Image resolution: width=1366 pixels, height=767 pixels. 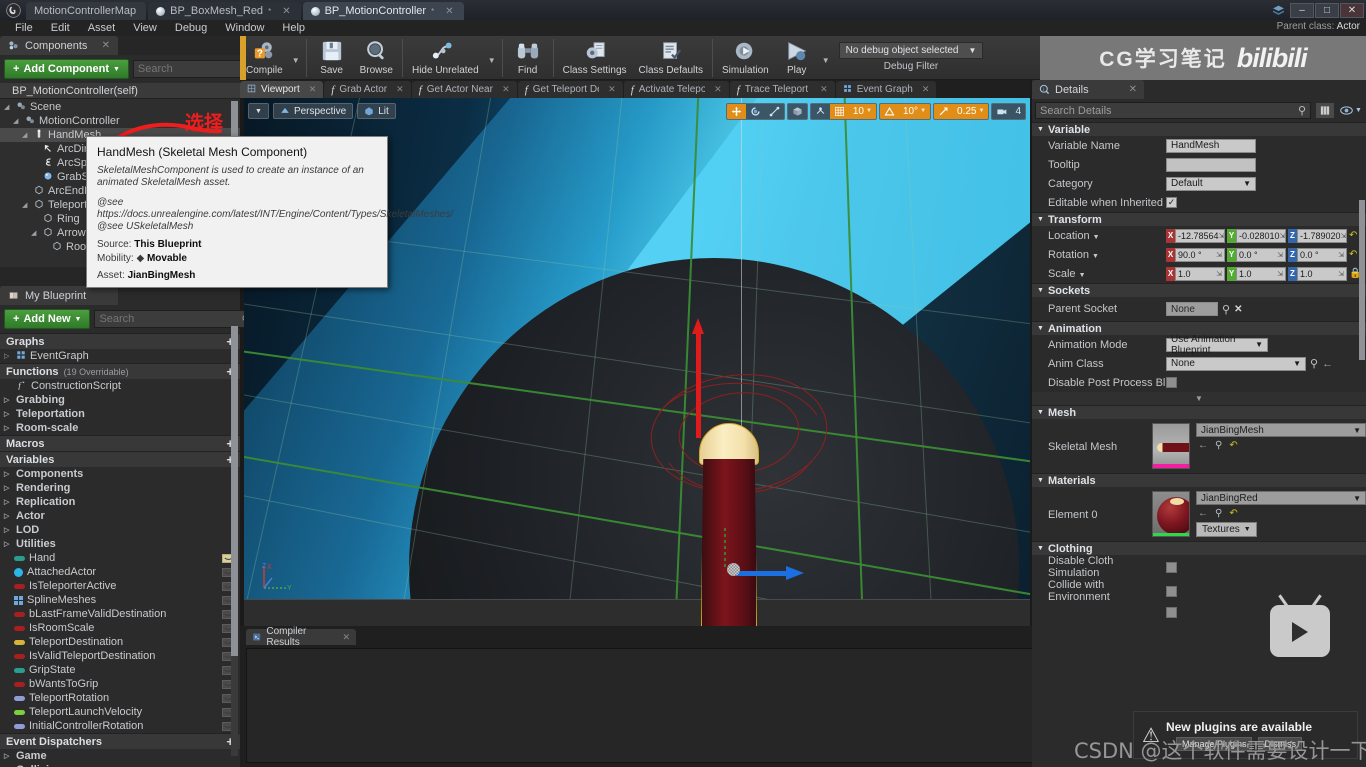 I want to click on section-clothing: ▼ Clothing, so click(x=1199, y=548).